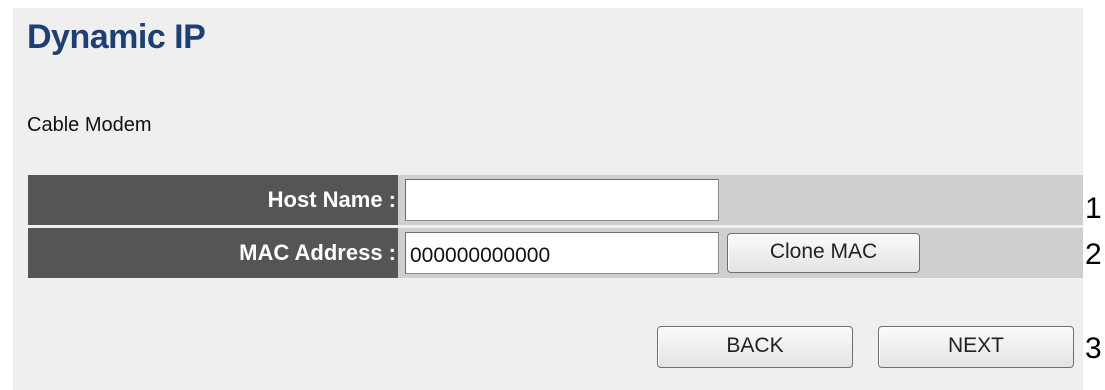 Image resolution: width=1105 pixels, height=390 pixels. I want to click on mac-address-label: MAC Address :, so click(213, 253).